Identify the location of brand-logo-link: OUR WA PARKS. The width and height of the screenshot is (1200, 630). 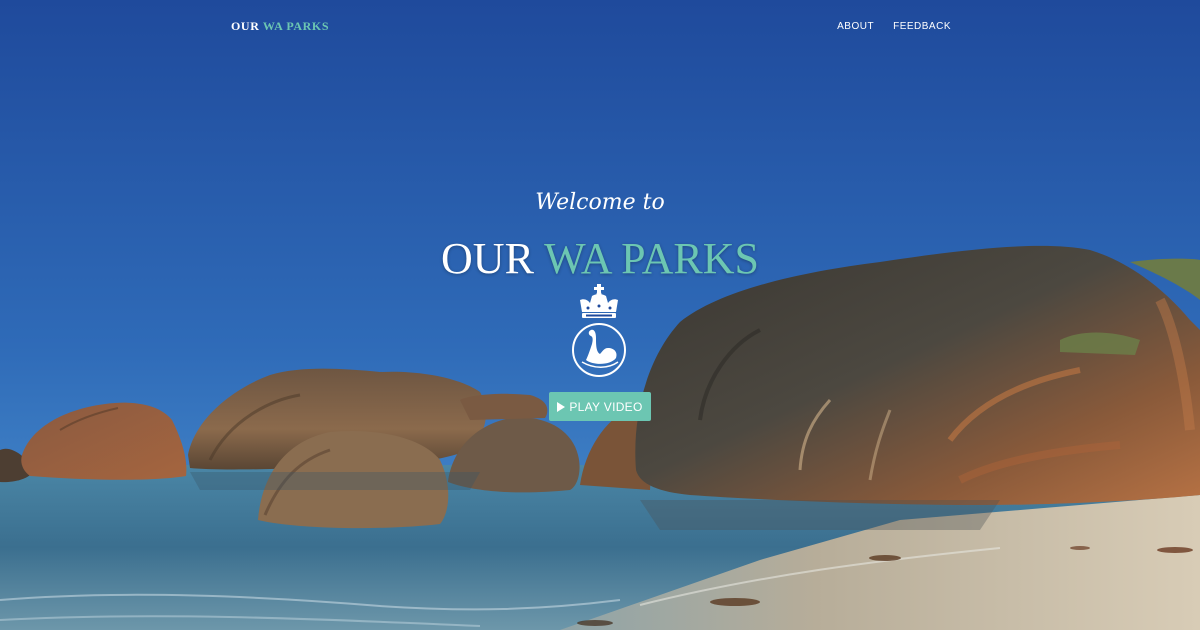
(280, 26).